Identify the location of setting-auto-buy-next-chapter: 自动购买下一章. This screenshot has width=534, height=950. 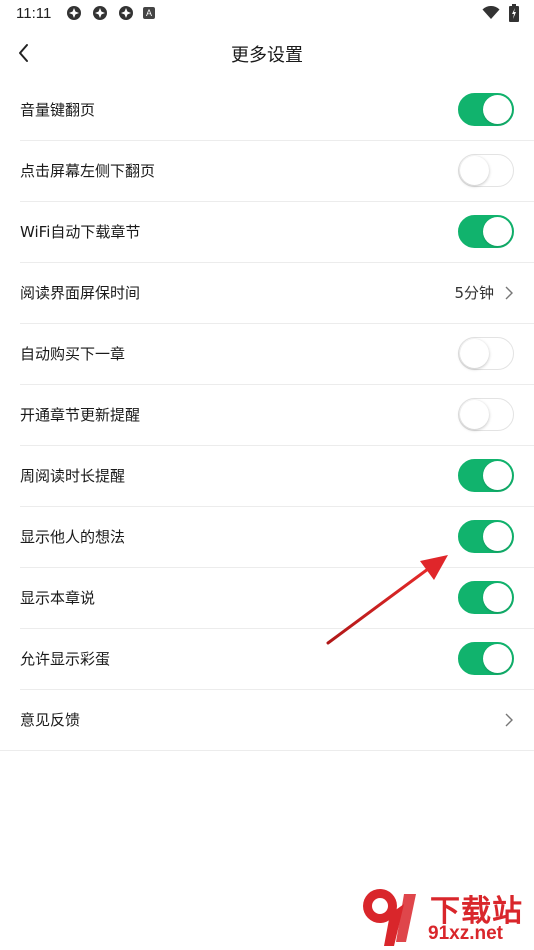
(277, 354).